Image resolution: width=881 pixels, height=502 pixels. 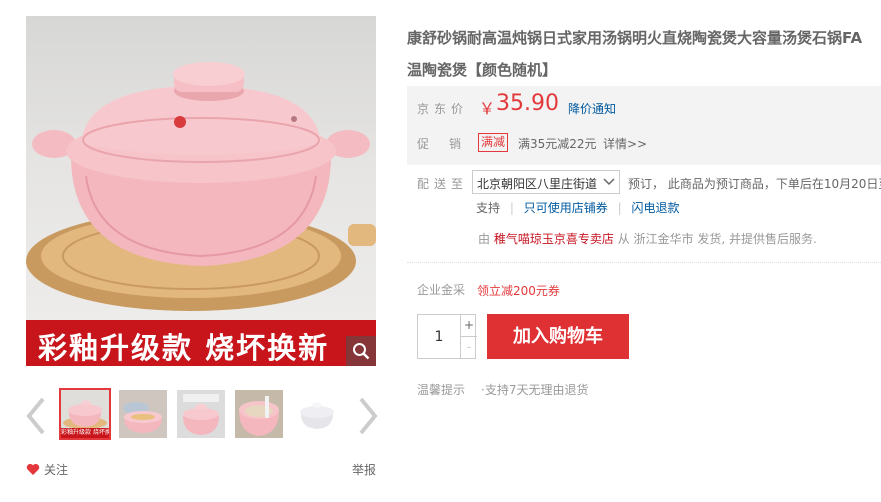 What do you see at coordinates (609, 182) in the screenshot?
I see `chevron-down-icon` at bounding box center [609, 182].